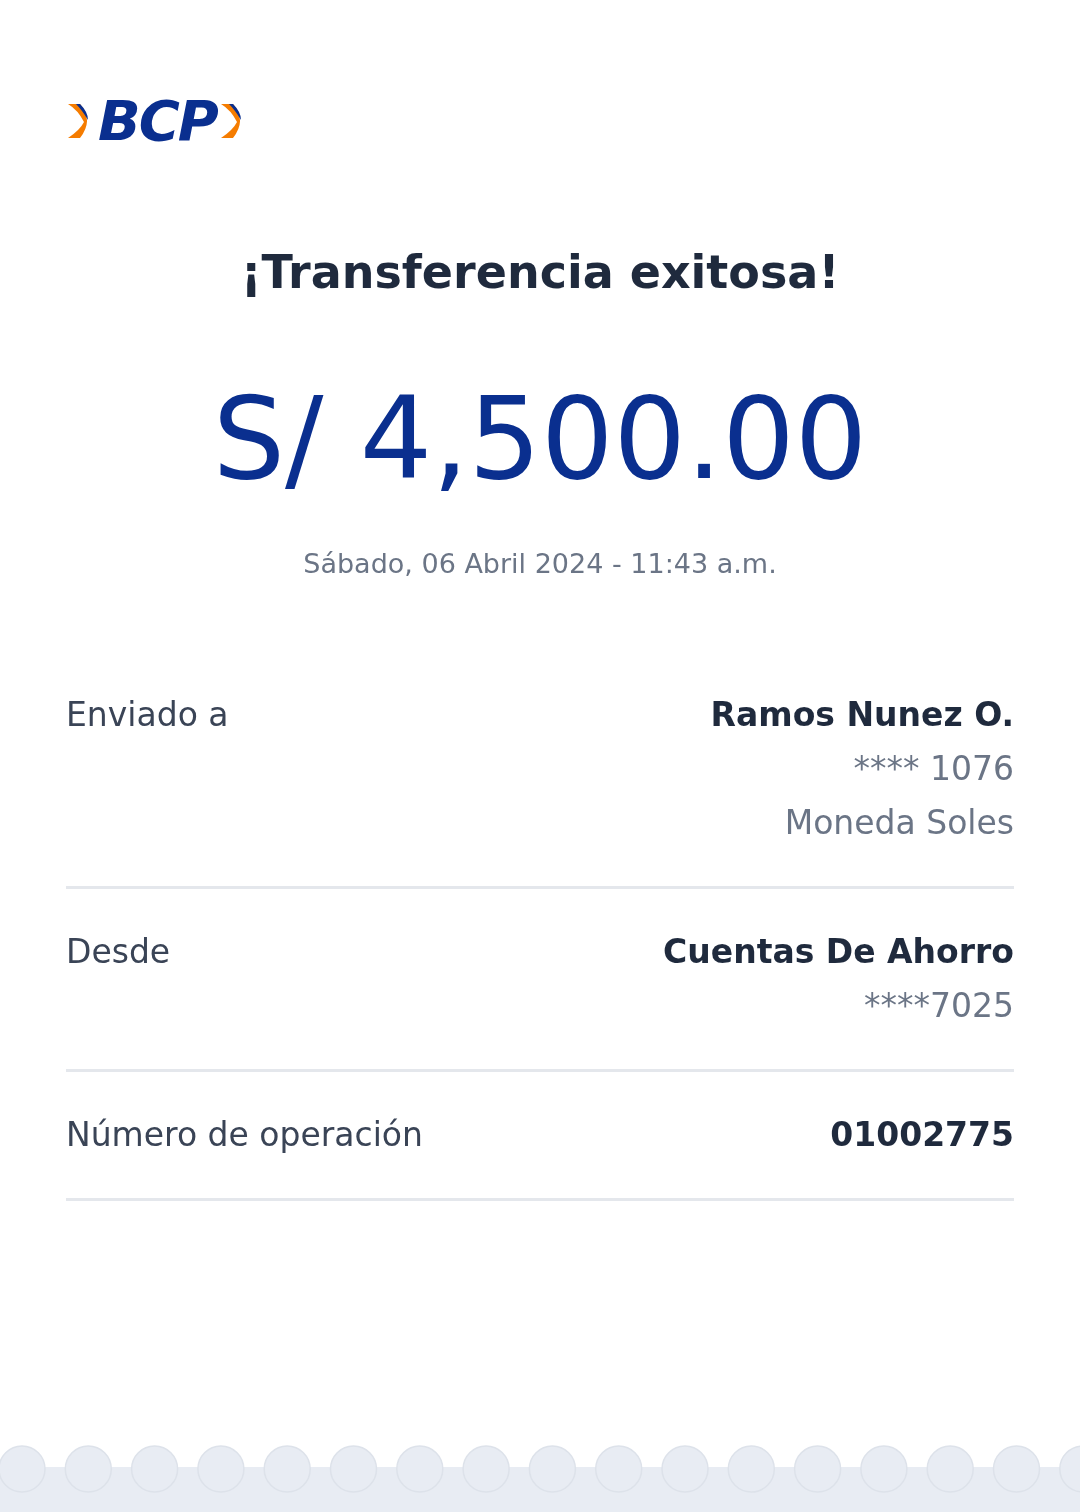  I want to click on detail-value: Ramos Nunez O., so click(862, 715).